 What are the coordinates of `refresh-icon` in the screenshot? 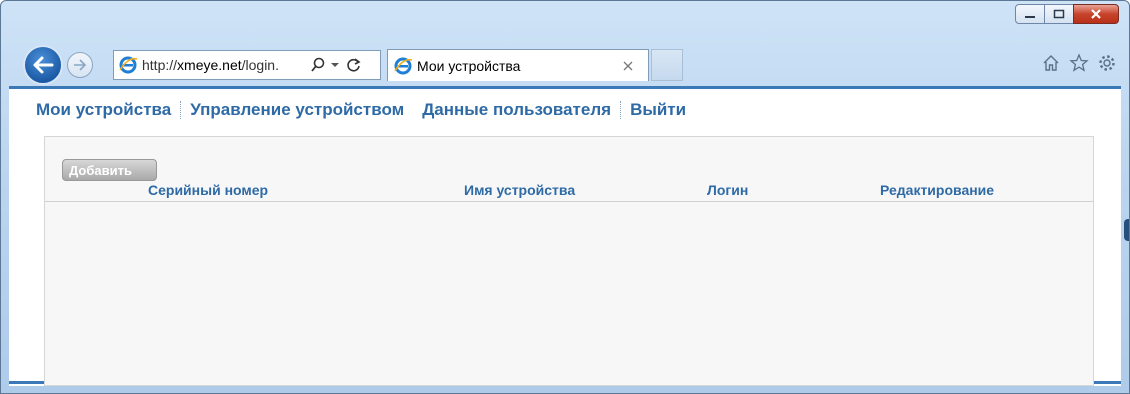 It's located at (354, 65).